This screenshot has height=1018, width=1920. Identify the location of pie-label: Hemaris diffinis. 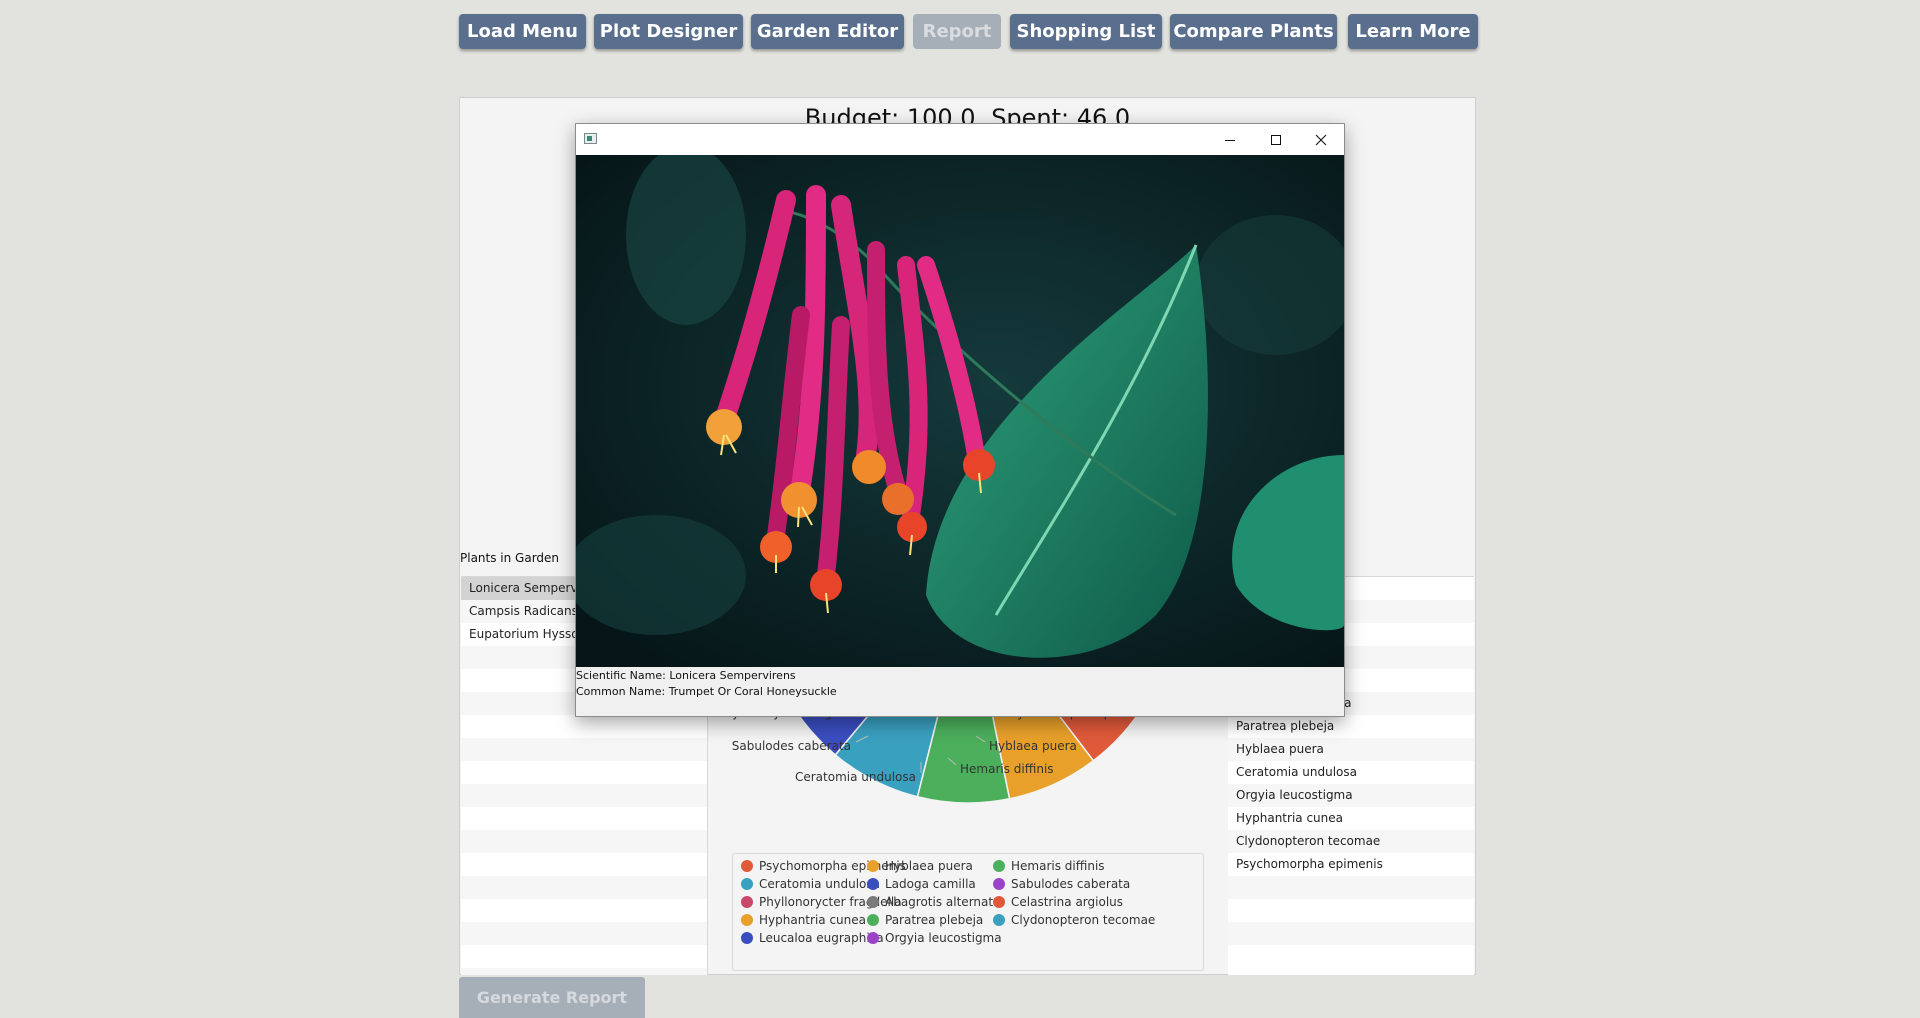
(1007, 769).